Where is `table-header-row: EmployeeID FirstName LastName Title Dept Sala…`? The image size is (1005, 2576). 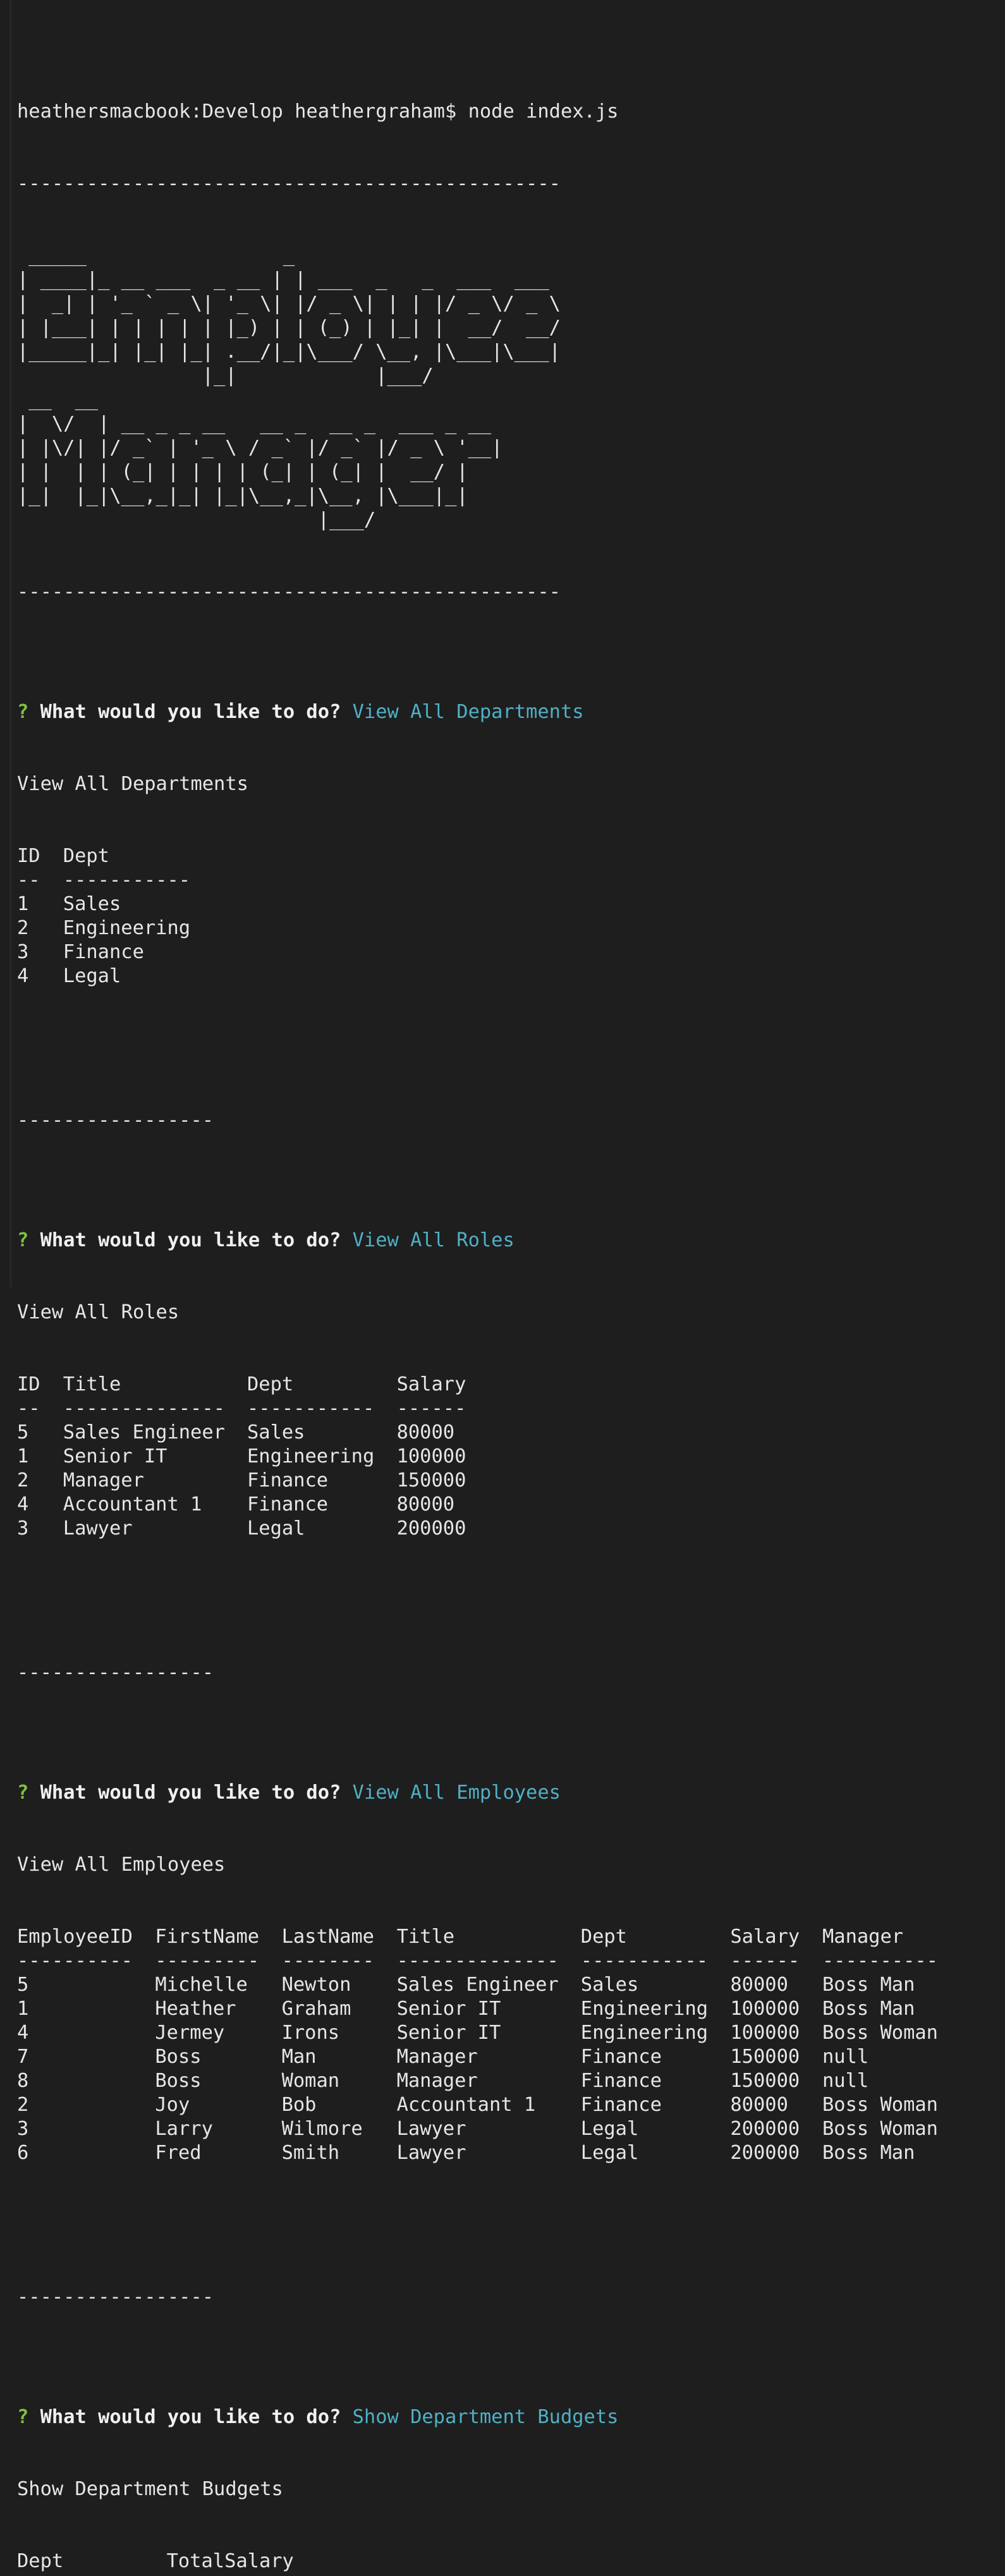 table-header-row: EmployeeID FirstName LastName Title Dept Sala… is located at coordinates (509, 1937).